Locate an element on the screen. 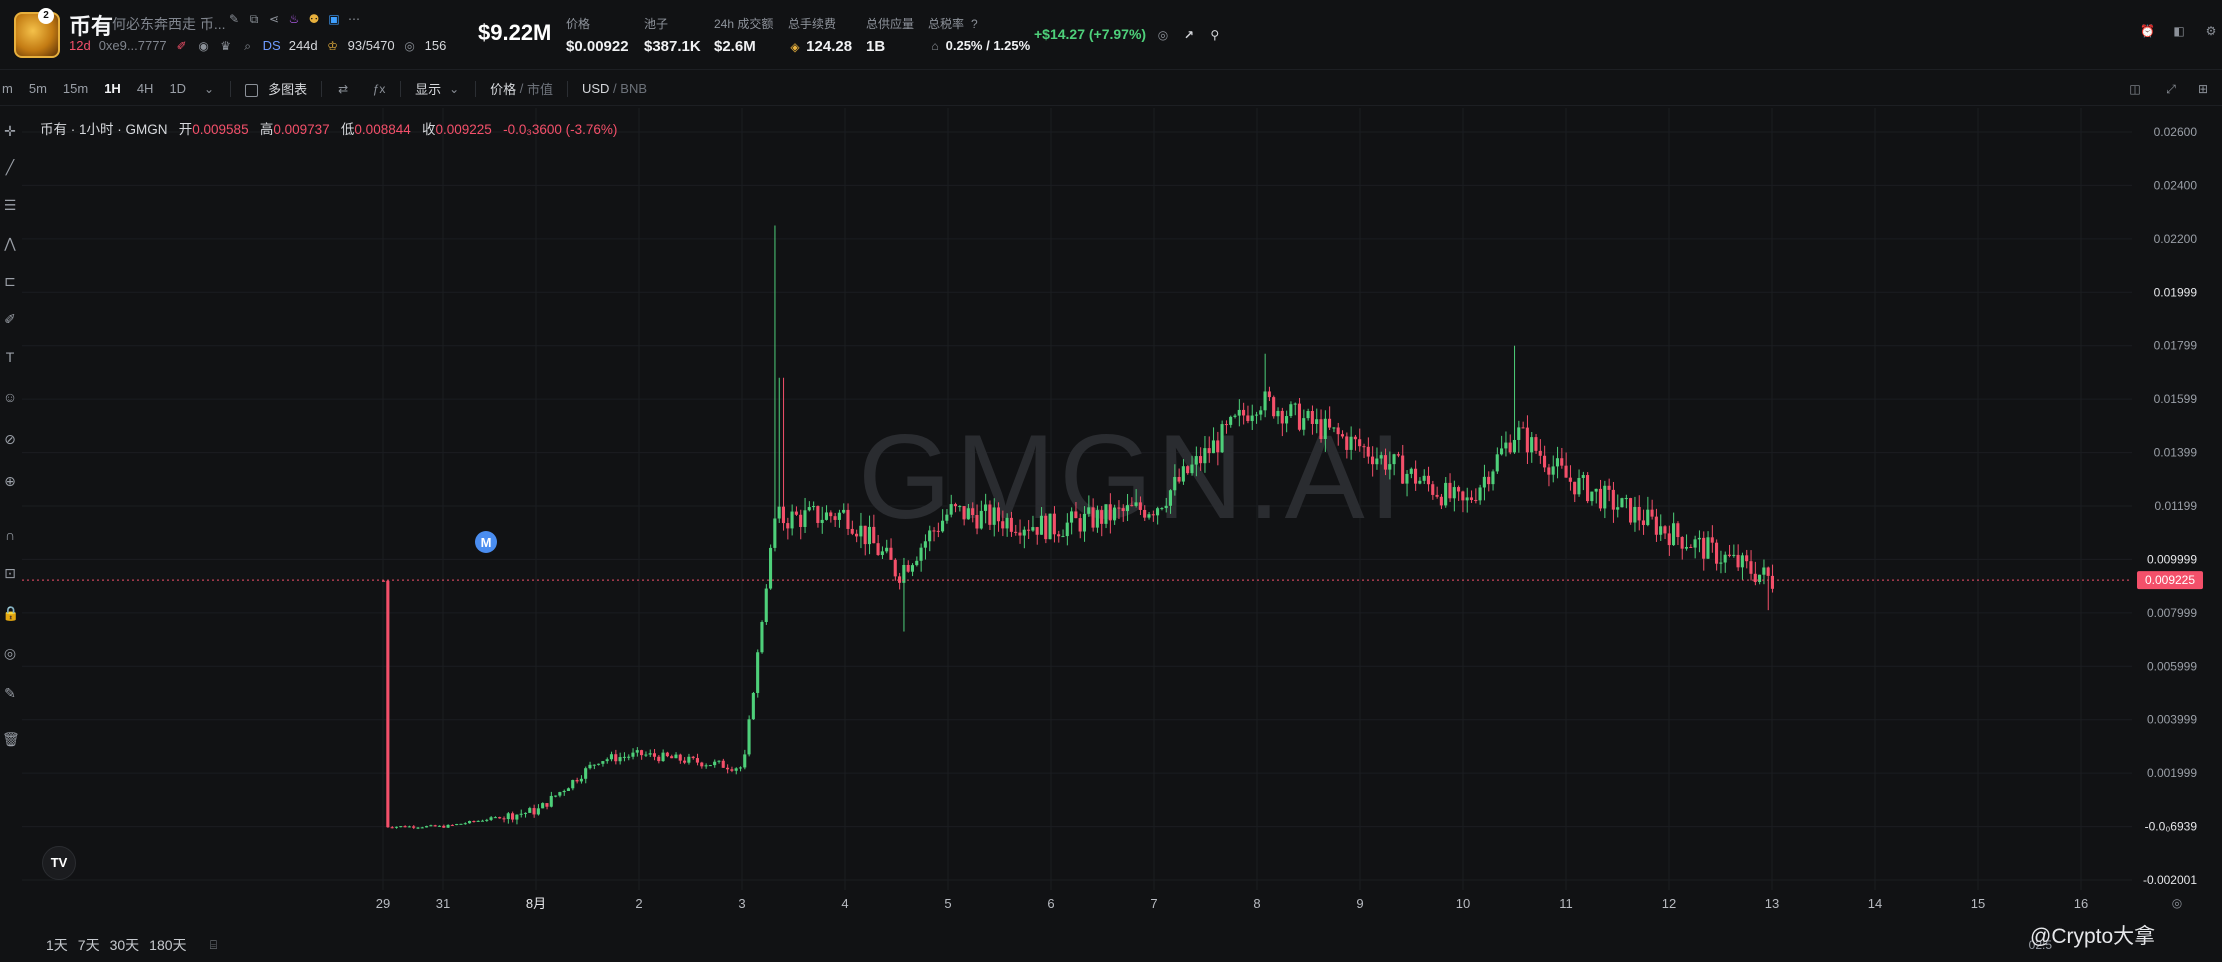 This screenshot has height=962, width=2222. fullscreen-icon: ⤢ is located at coordinates (2171, 89).